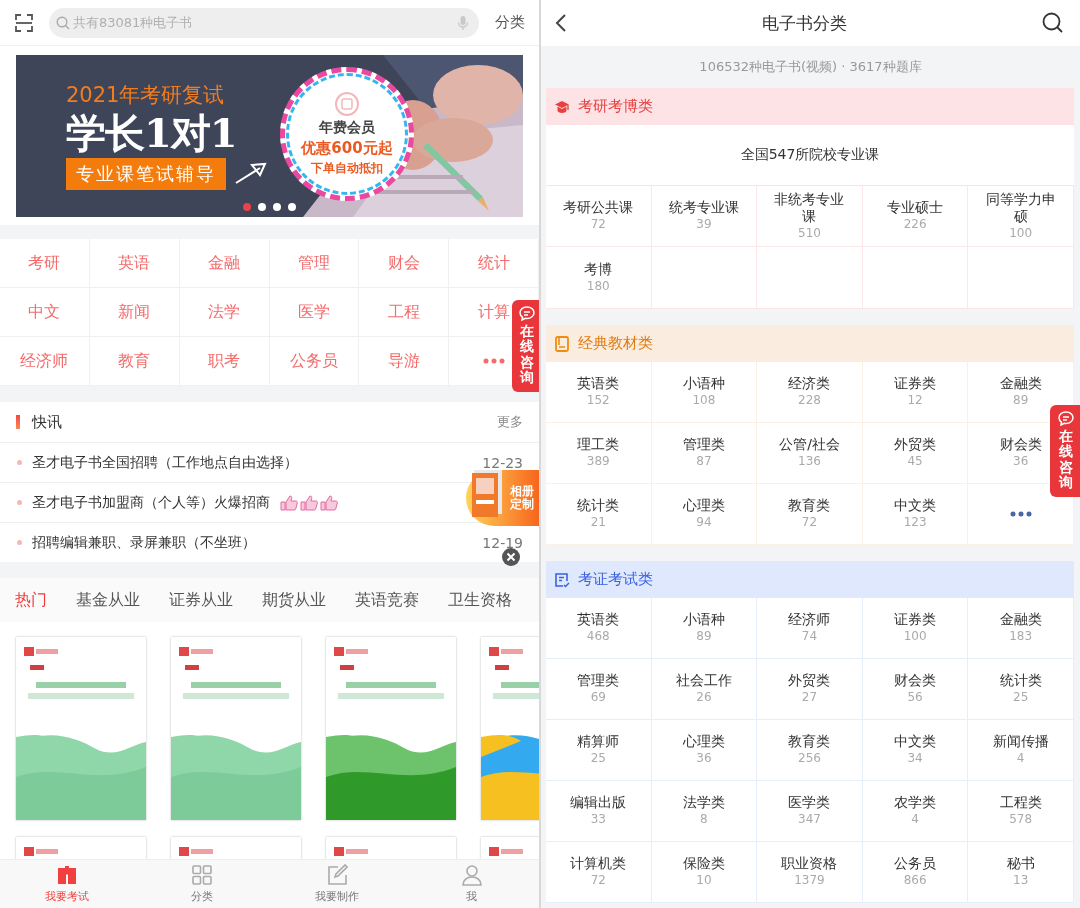  Describe the element at coordinates (703, 392) in the screenshot. I see `category-item: 小语种 108` at that location.